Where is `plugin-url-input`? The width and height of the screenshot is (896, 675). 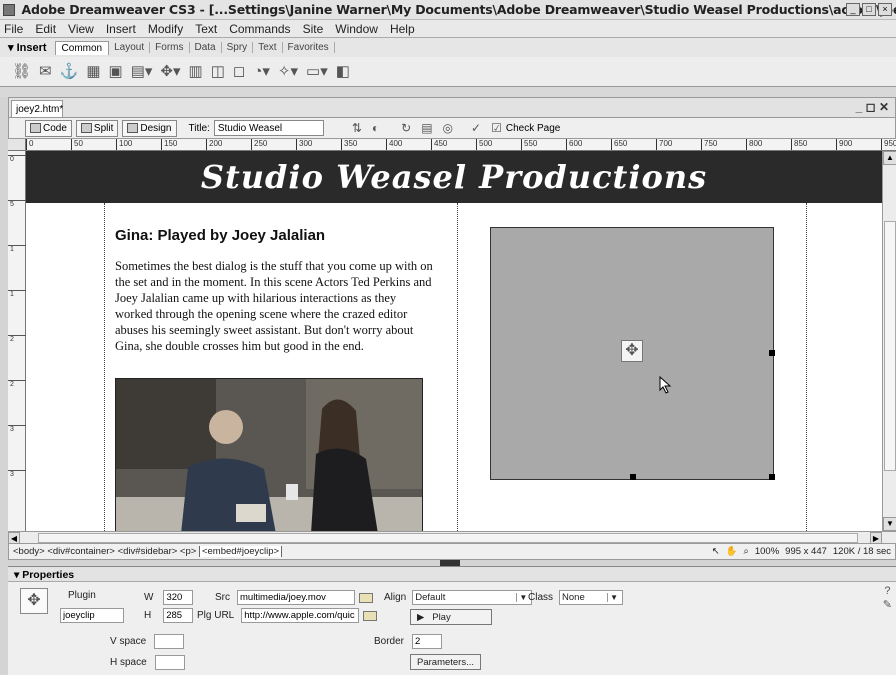 plugin-url-input is located at coordinates (300, 615).